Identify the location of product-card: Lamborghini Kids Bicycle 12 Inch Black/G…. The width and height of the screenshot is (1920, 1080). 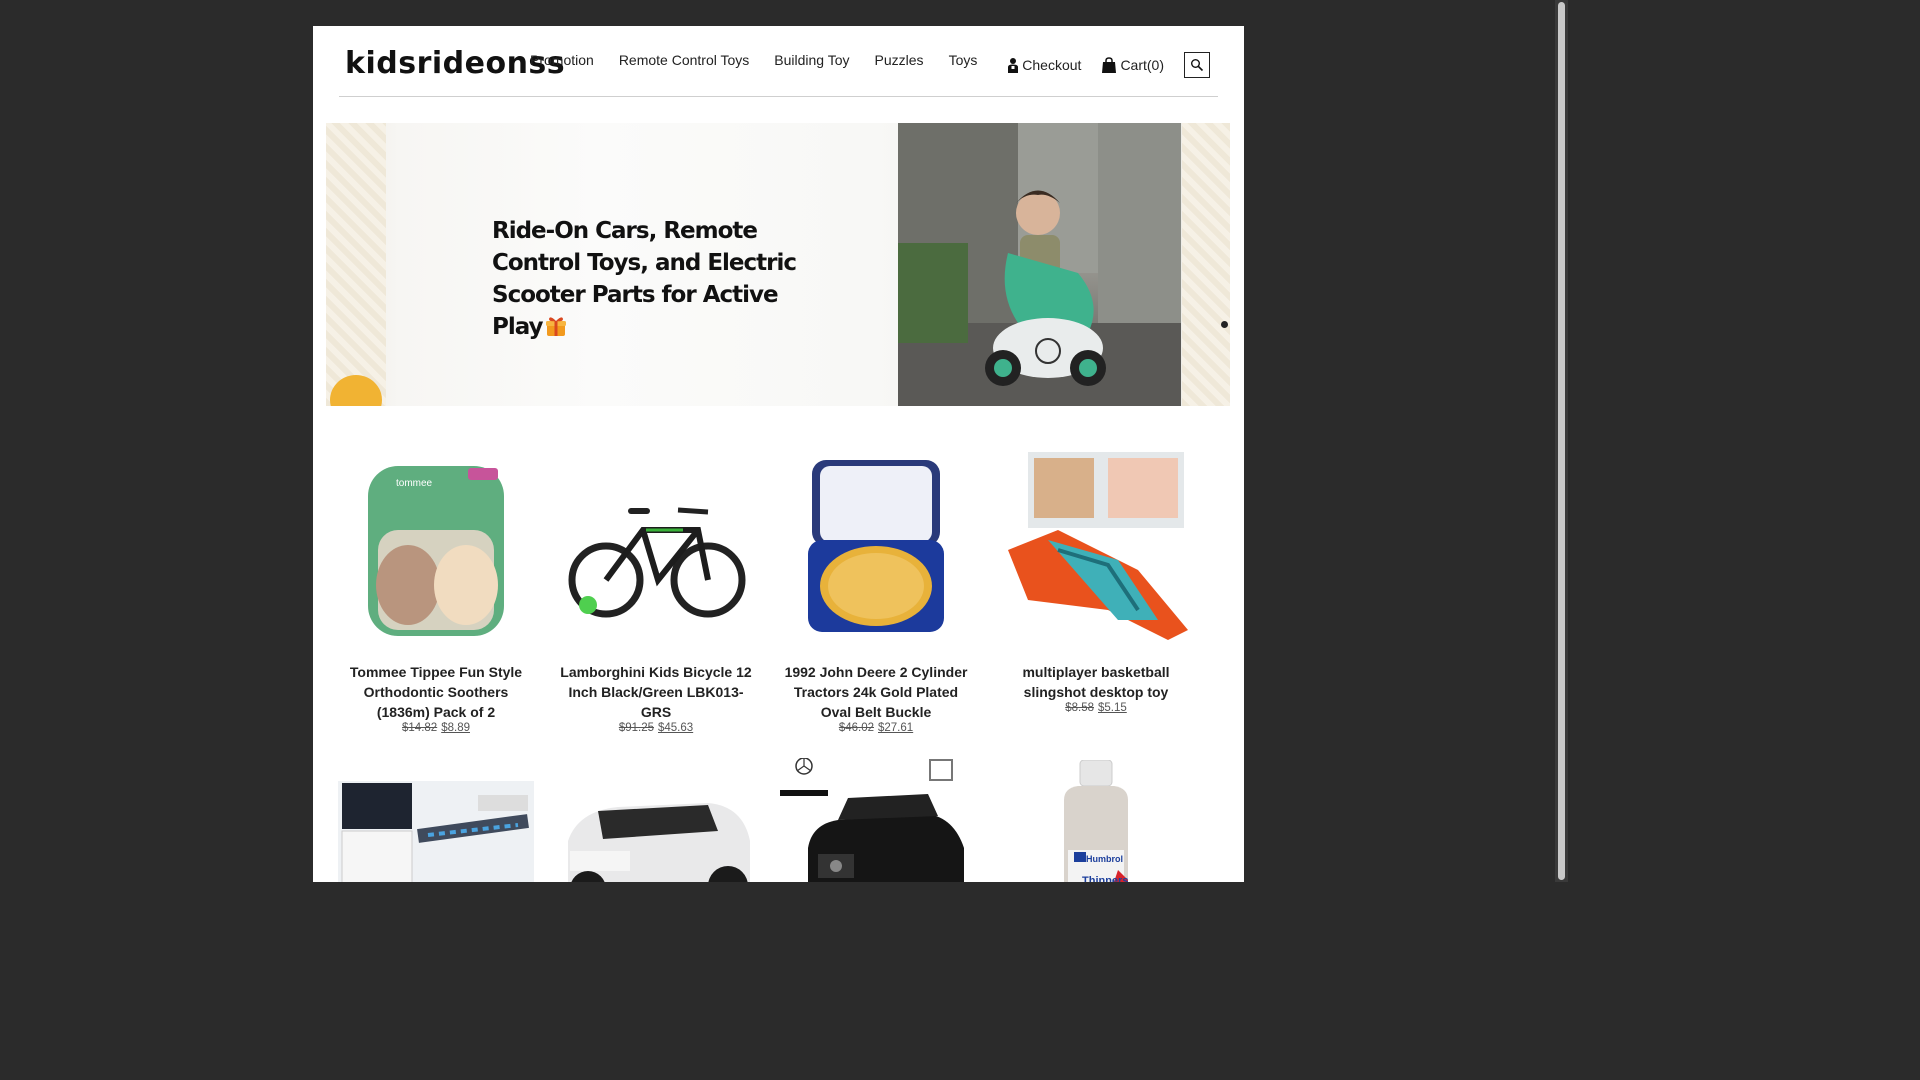
(656, 592).